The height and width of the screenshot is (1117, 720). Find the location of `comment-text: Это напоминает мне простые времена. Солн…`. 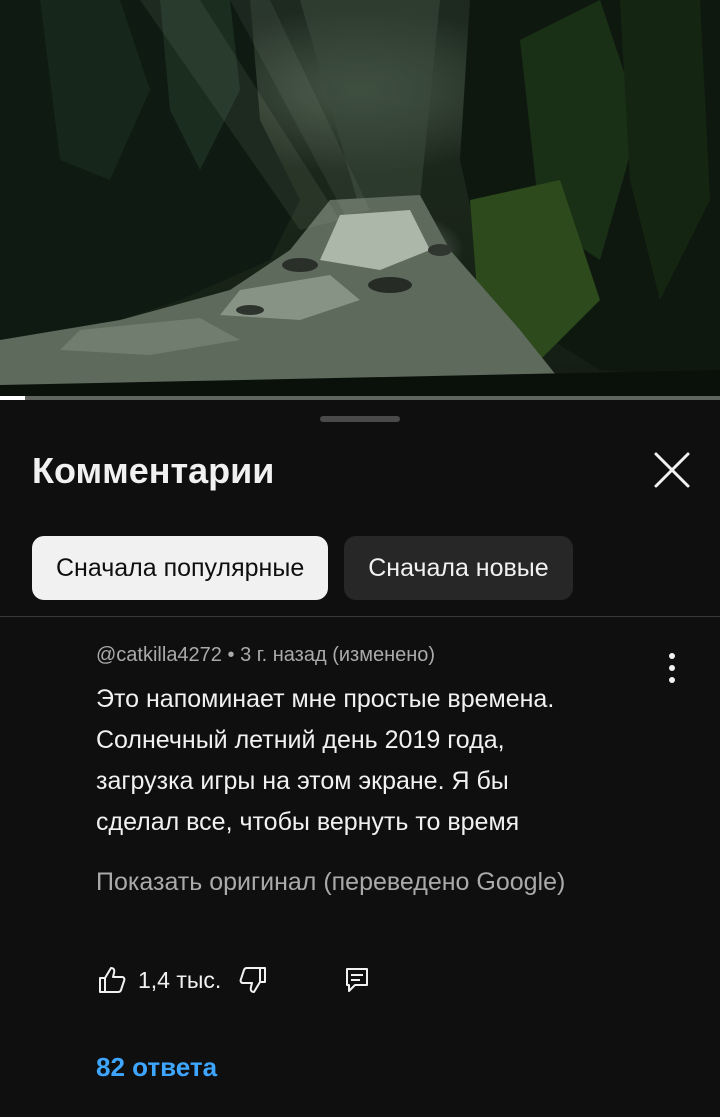

comment-text: Это напоминает мне простые времена. Солн… is located at coordinates (376, 761).